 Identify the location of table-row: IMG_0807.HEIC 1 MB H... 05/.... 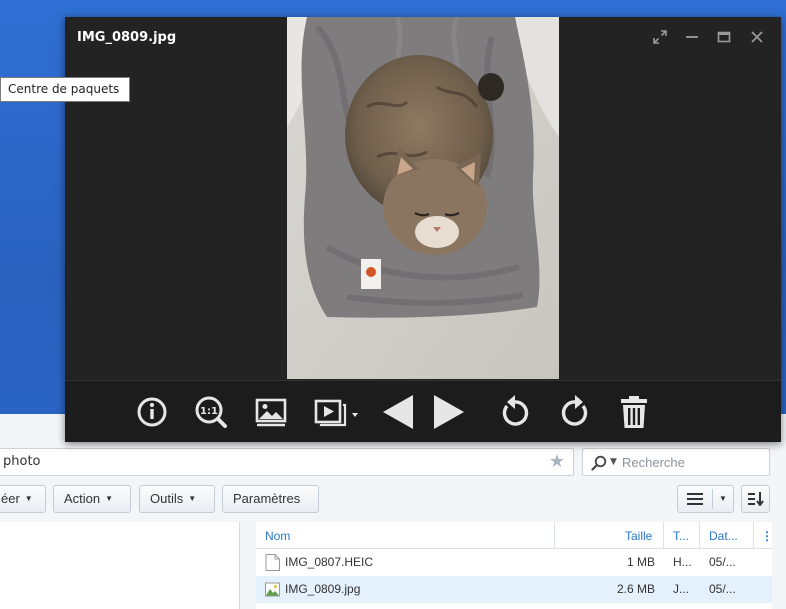
(514, 562).